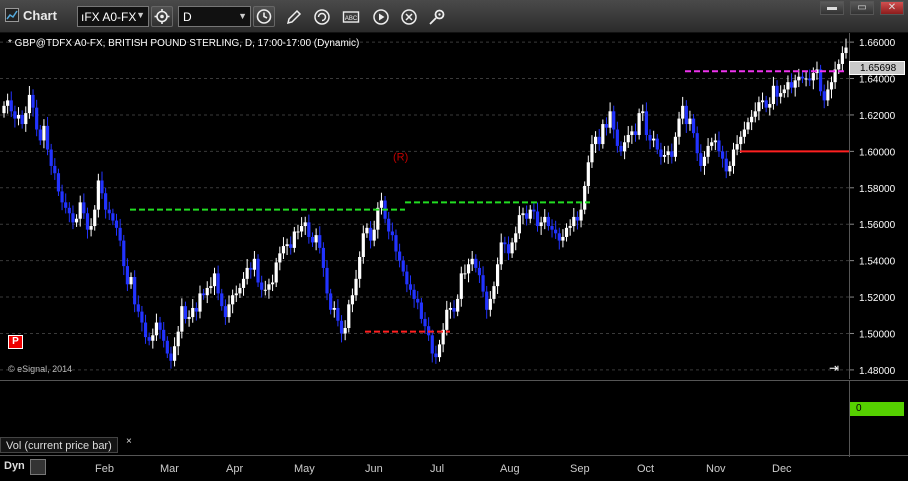 This screenshot has height=481, width=908. Describe the element at coordinates (242, 16) in the screenshot. I see `interval-dropdown-icon: ▼` at that location.